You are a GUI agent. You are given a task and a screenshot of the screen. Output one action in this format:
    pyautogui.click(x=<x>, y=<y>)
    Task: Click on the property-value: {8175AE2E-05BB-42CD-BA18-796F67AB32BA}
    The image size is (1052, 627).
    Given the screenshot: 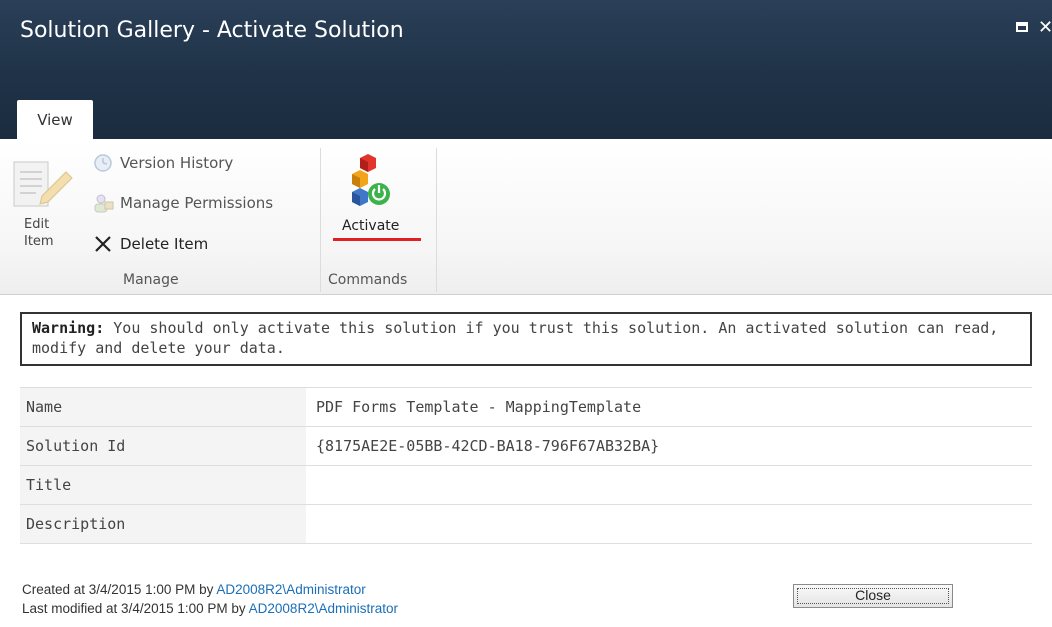 What is the action you would take?
    pyautogui.click(x=669, y=446)
    